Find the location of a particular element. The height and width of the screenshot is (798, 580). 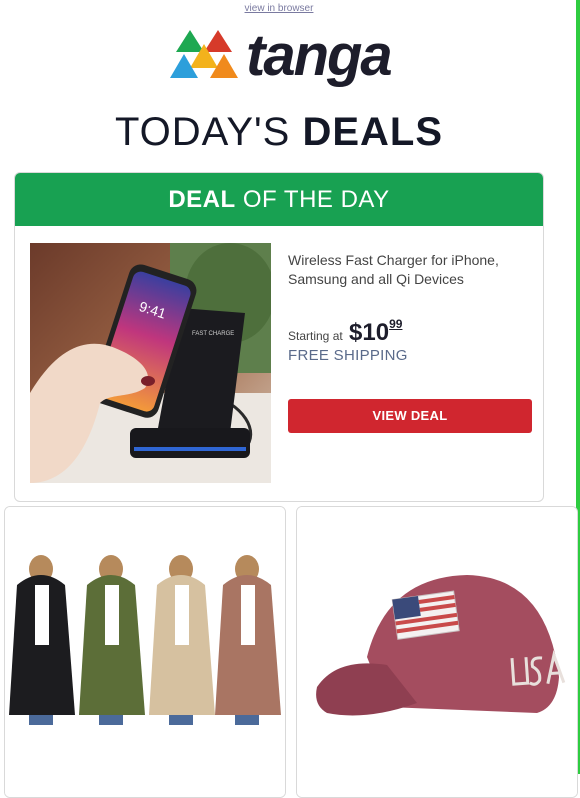

banner-bold: DEAL is located at coordinates (202, 199).